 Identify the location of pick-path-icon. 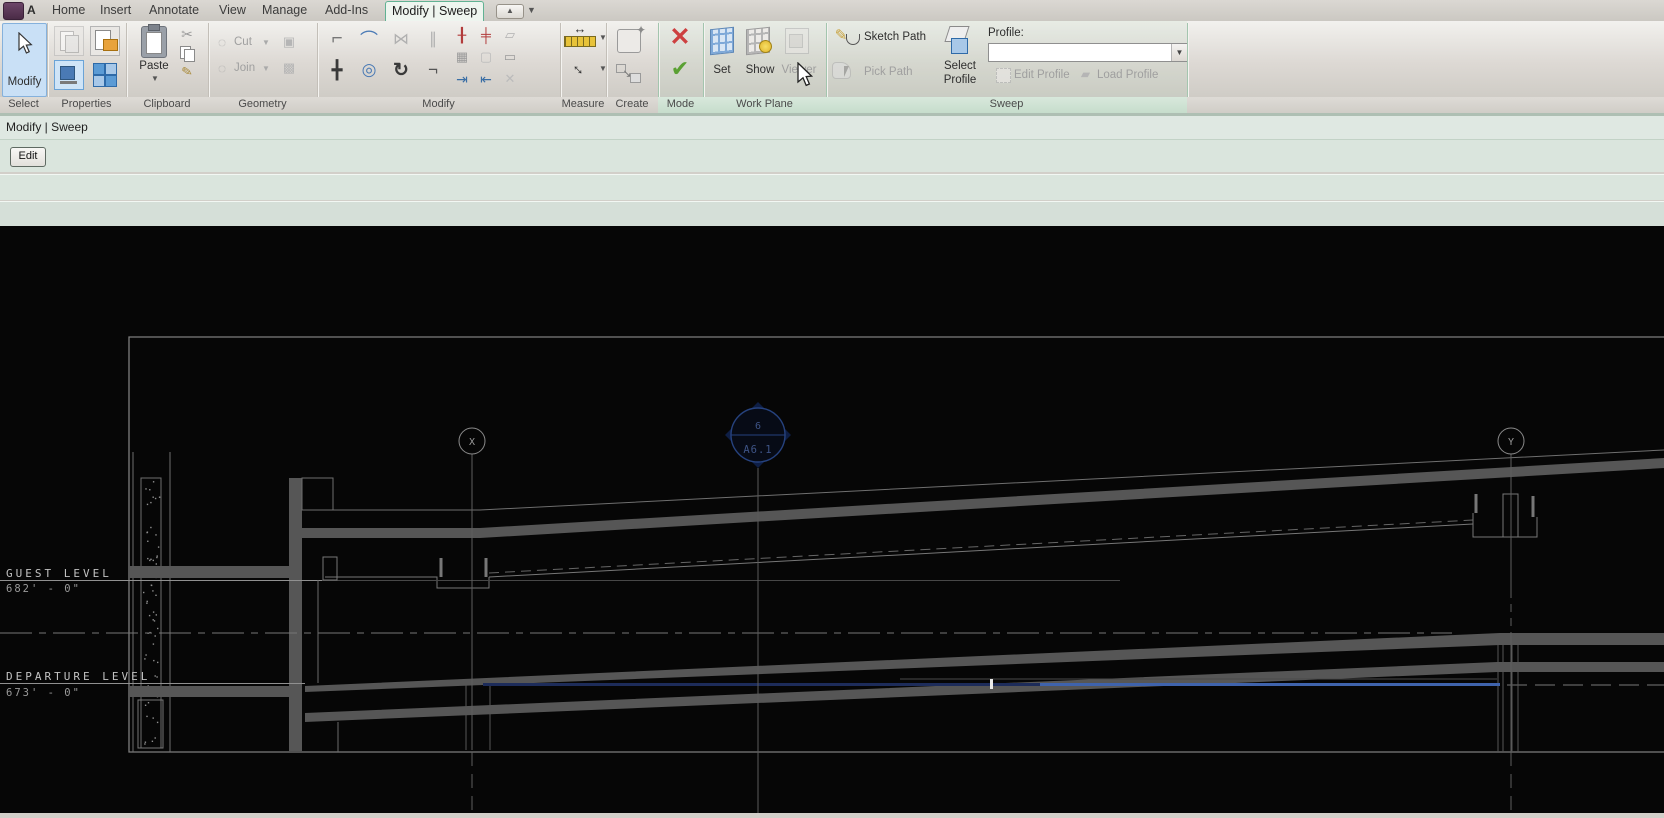
(846, 71).